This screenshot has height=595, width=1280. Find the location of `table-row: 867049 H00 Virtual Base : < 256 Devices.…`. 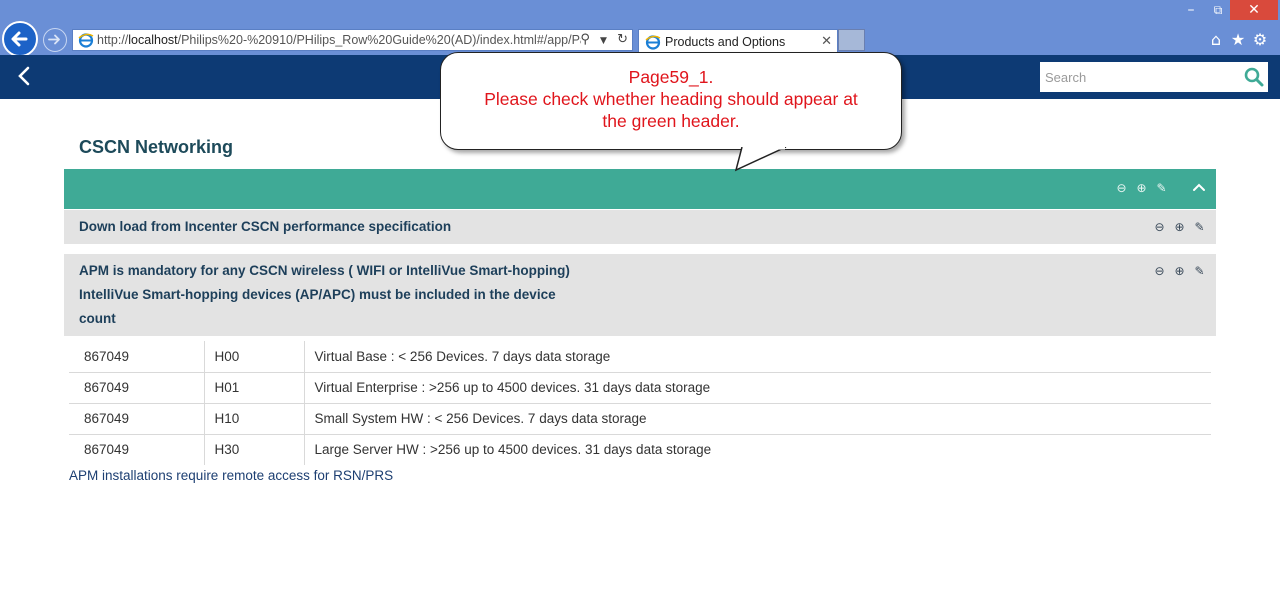

table-row: 867049 H00 Virtual Base : < 256 Devices.… is located at coordinates (640, 357).